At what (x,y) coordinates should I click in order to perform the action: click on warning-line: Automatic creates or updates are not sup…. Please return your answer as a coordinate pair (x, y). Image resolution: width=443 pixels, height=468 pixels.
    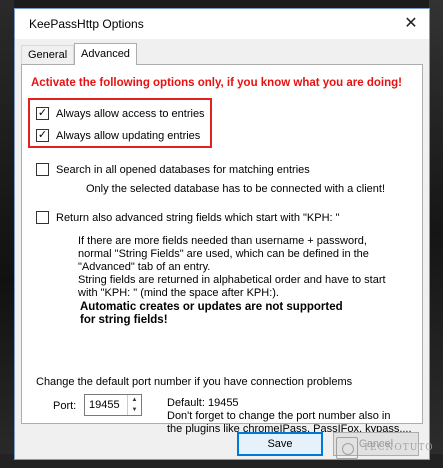
    Looking at the image, I should click on (211, 307).